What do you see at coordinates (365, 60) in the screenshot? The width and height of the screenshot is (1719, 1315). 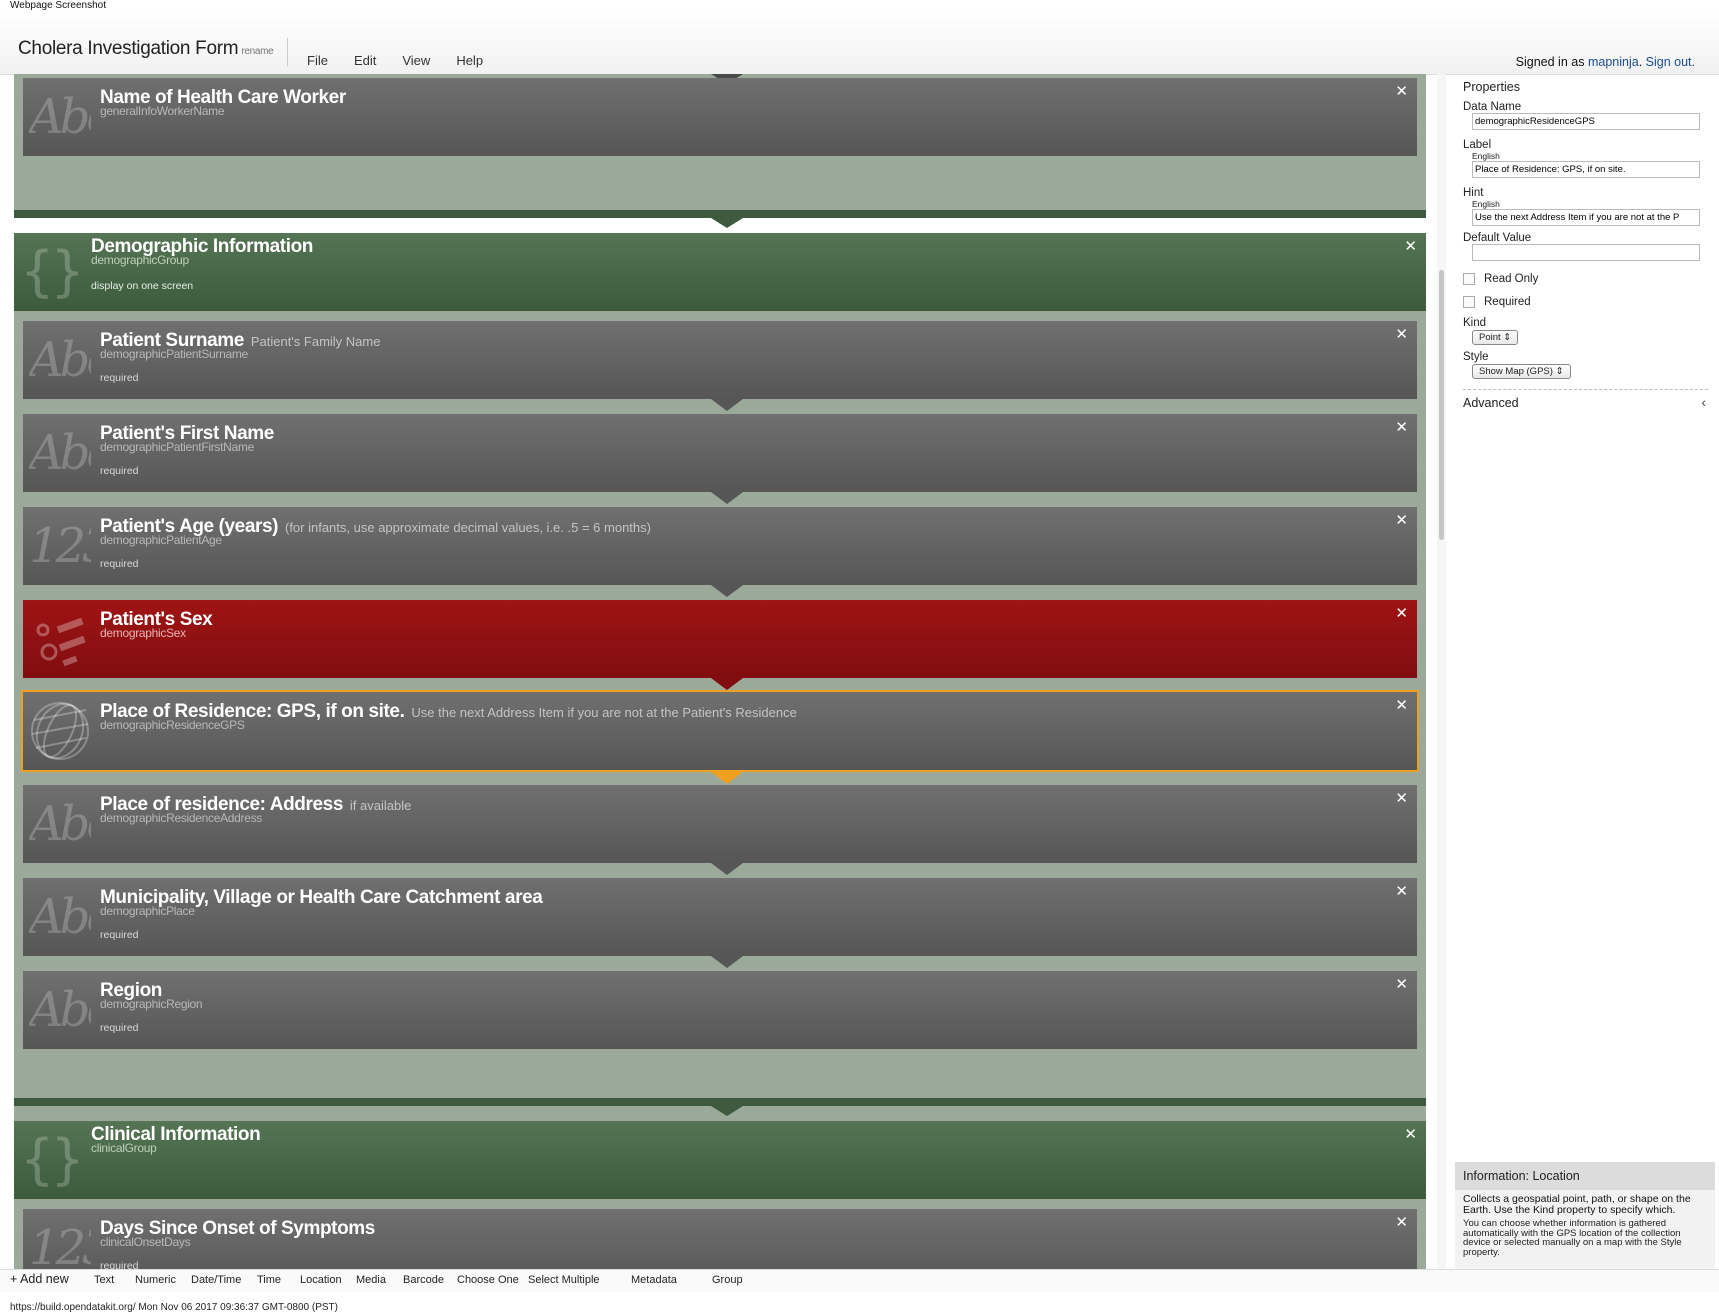 I see `menu-edit: Edit` at bounding box center [365, 60].